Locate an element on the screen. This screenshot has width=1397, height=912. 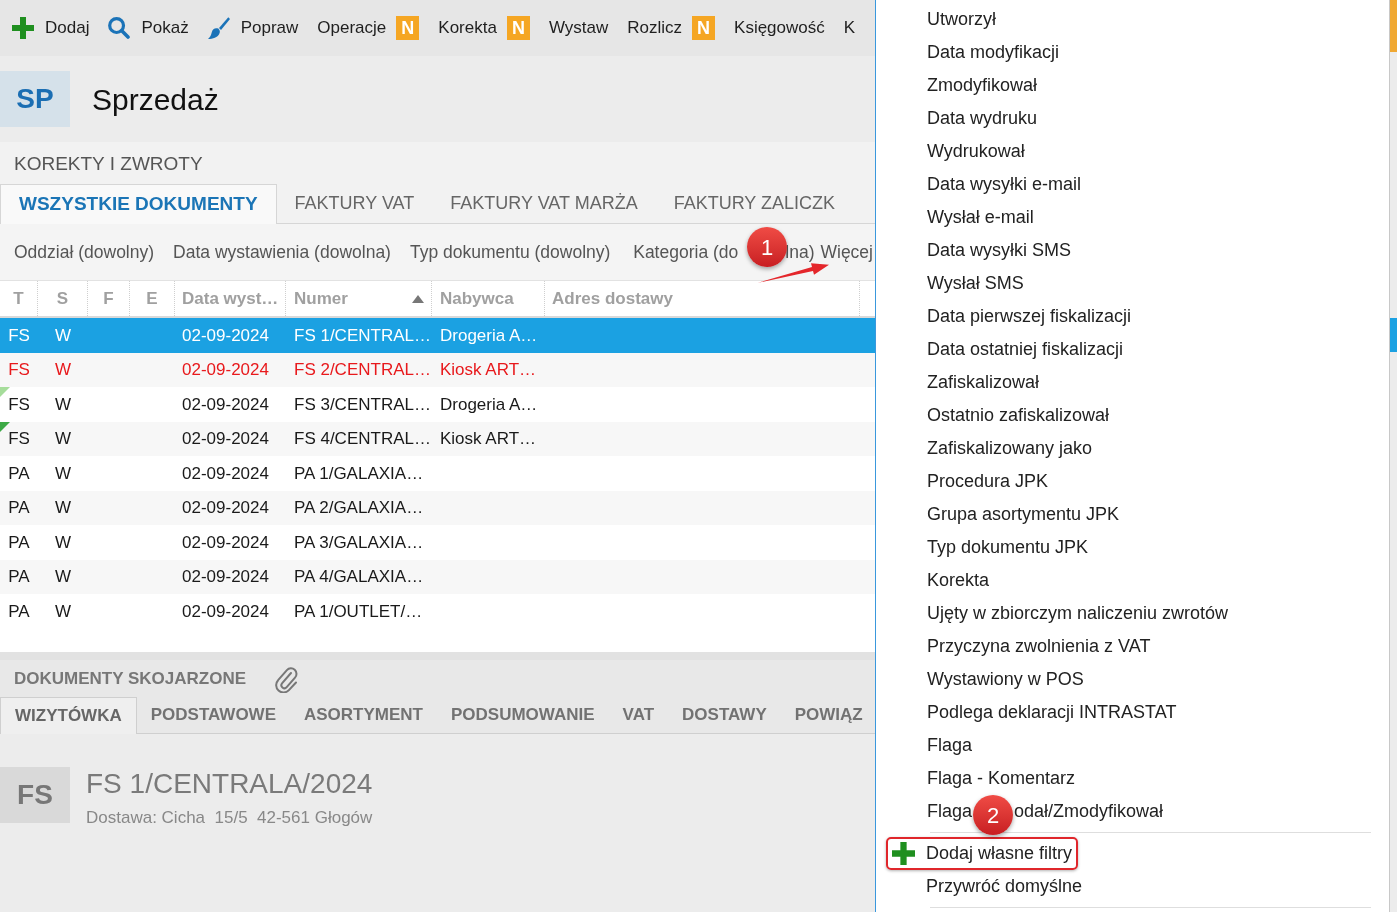
toolbar-button: Księgowość is located at coordinates (779, 28).